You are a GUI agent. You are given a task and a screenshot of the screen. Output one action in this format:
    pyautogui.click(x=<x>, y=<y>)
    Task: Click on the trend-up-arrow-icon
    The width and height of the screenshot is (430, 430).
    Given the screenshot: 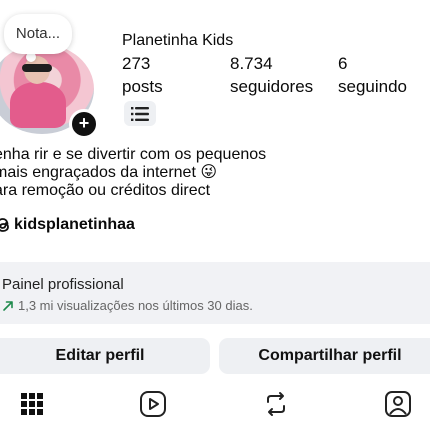 What is the action you would take?
    pyautogui.click(x=8, y=305)
    